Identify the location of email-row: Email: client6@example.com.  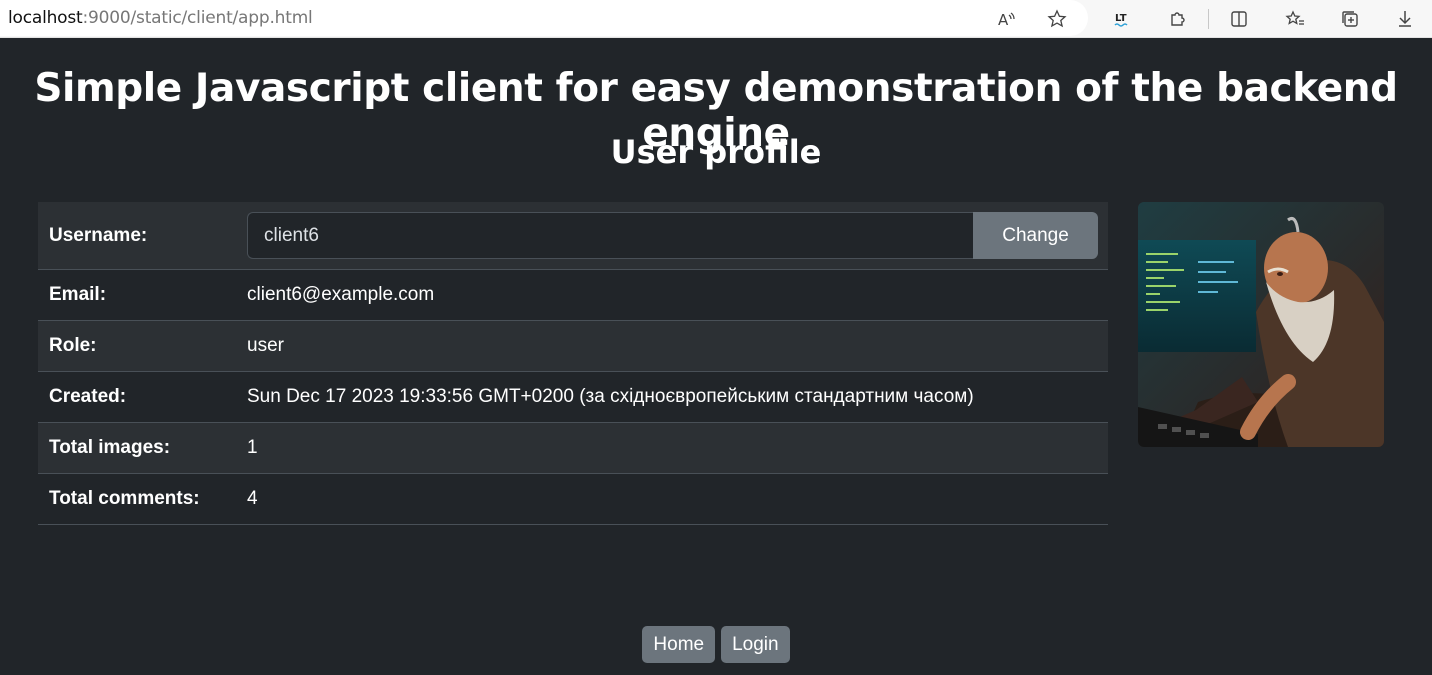
(573, 295).